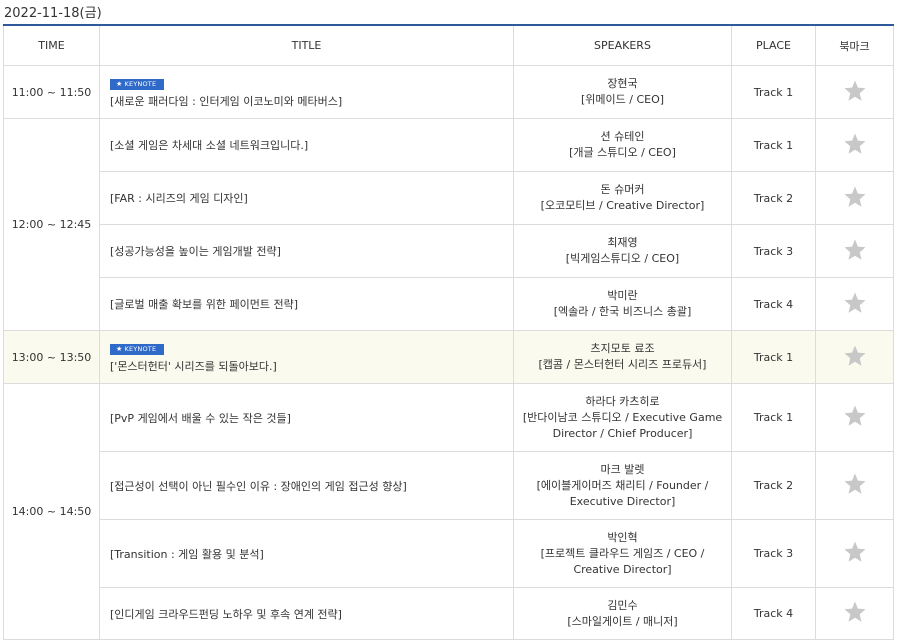  I want to click on session-title-cell: [PvP 게임에서 배울 수 있는 작은 것들], so click(306, 417).